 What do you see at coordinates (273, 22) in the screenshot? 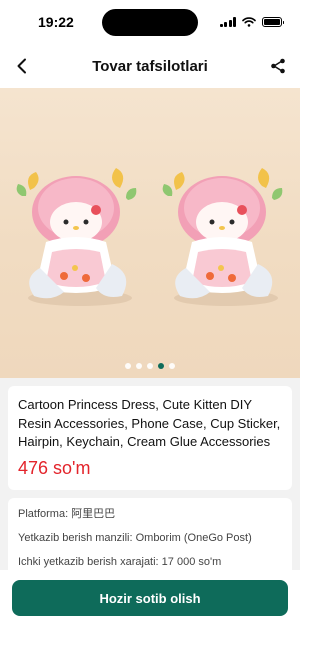
I see `battery-icon` at bounding box center [273, 22].